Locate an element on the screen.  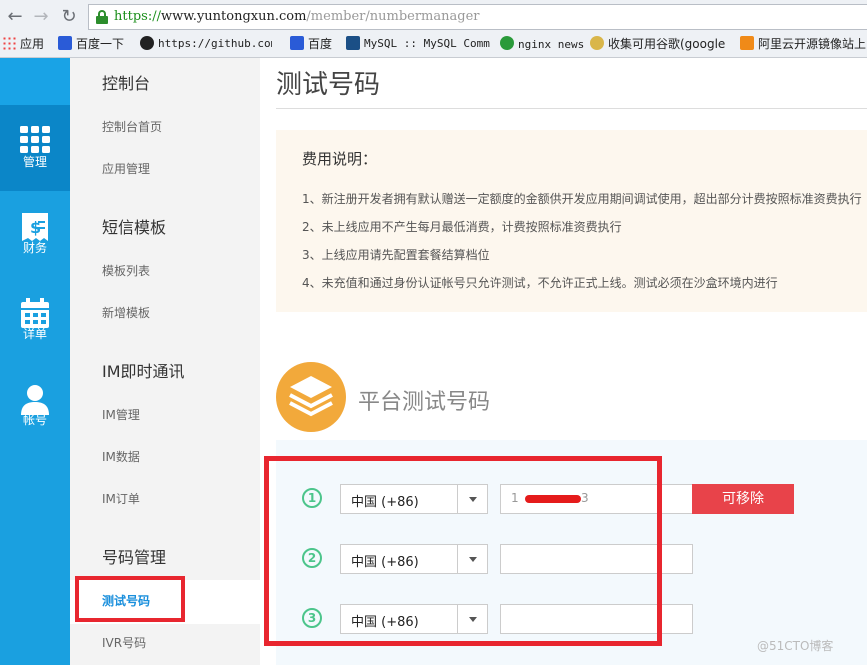
notice-title: 费用说明： is located at coordinates (340, 159).